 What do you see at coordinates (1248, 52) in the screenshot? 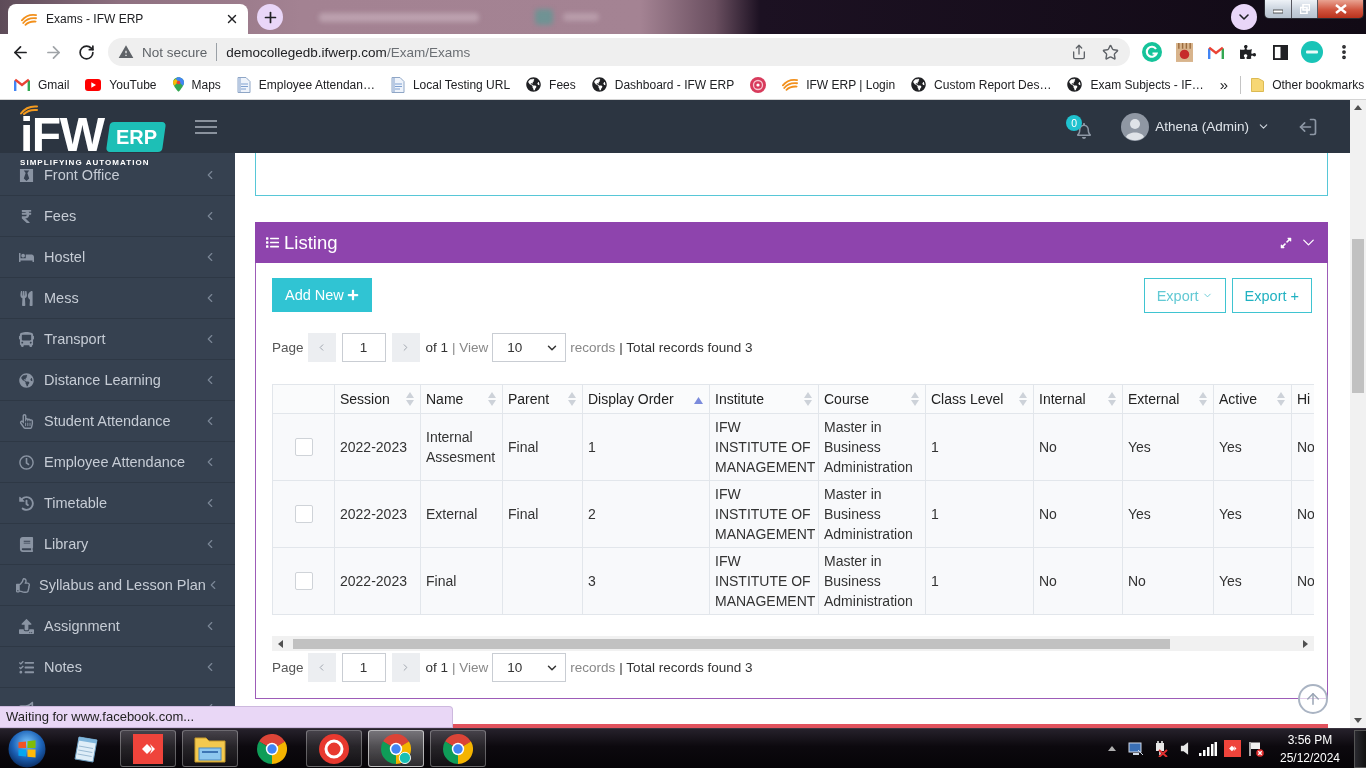
I see `puzzle-icon` at bounding box center [1248, 52].